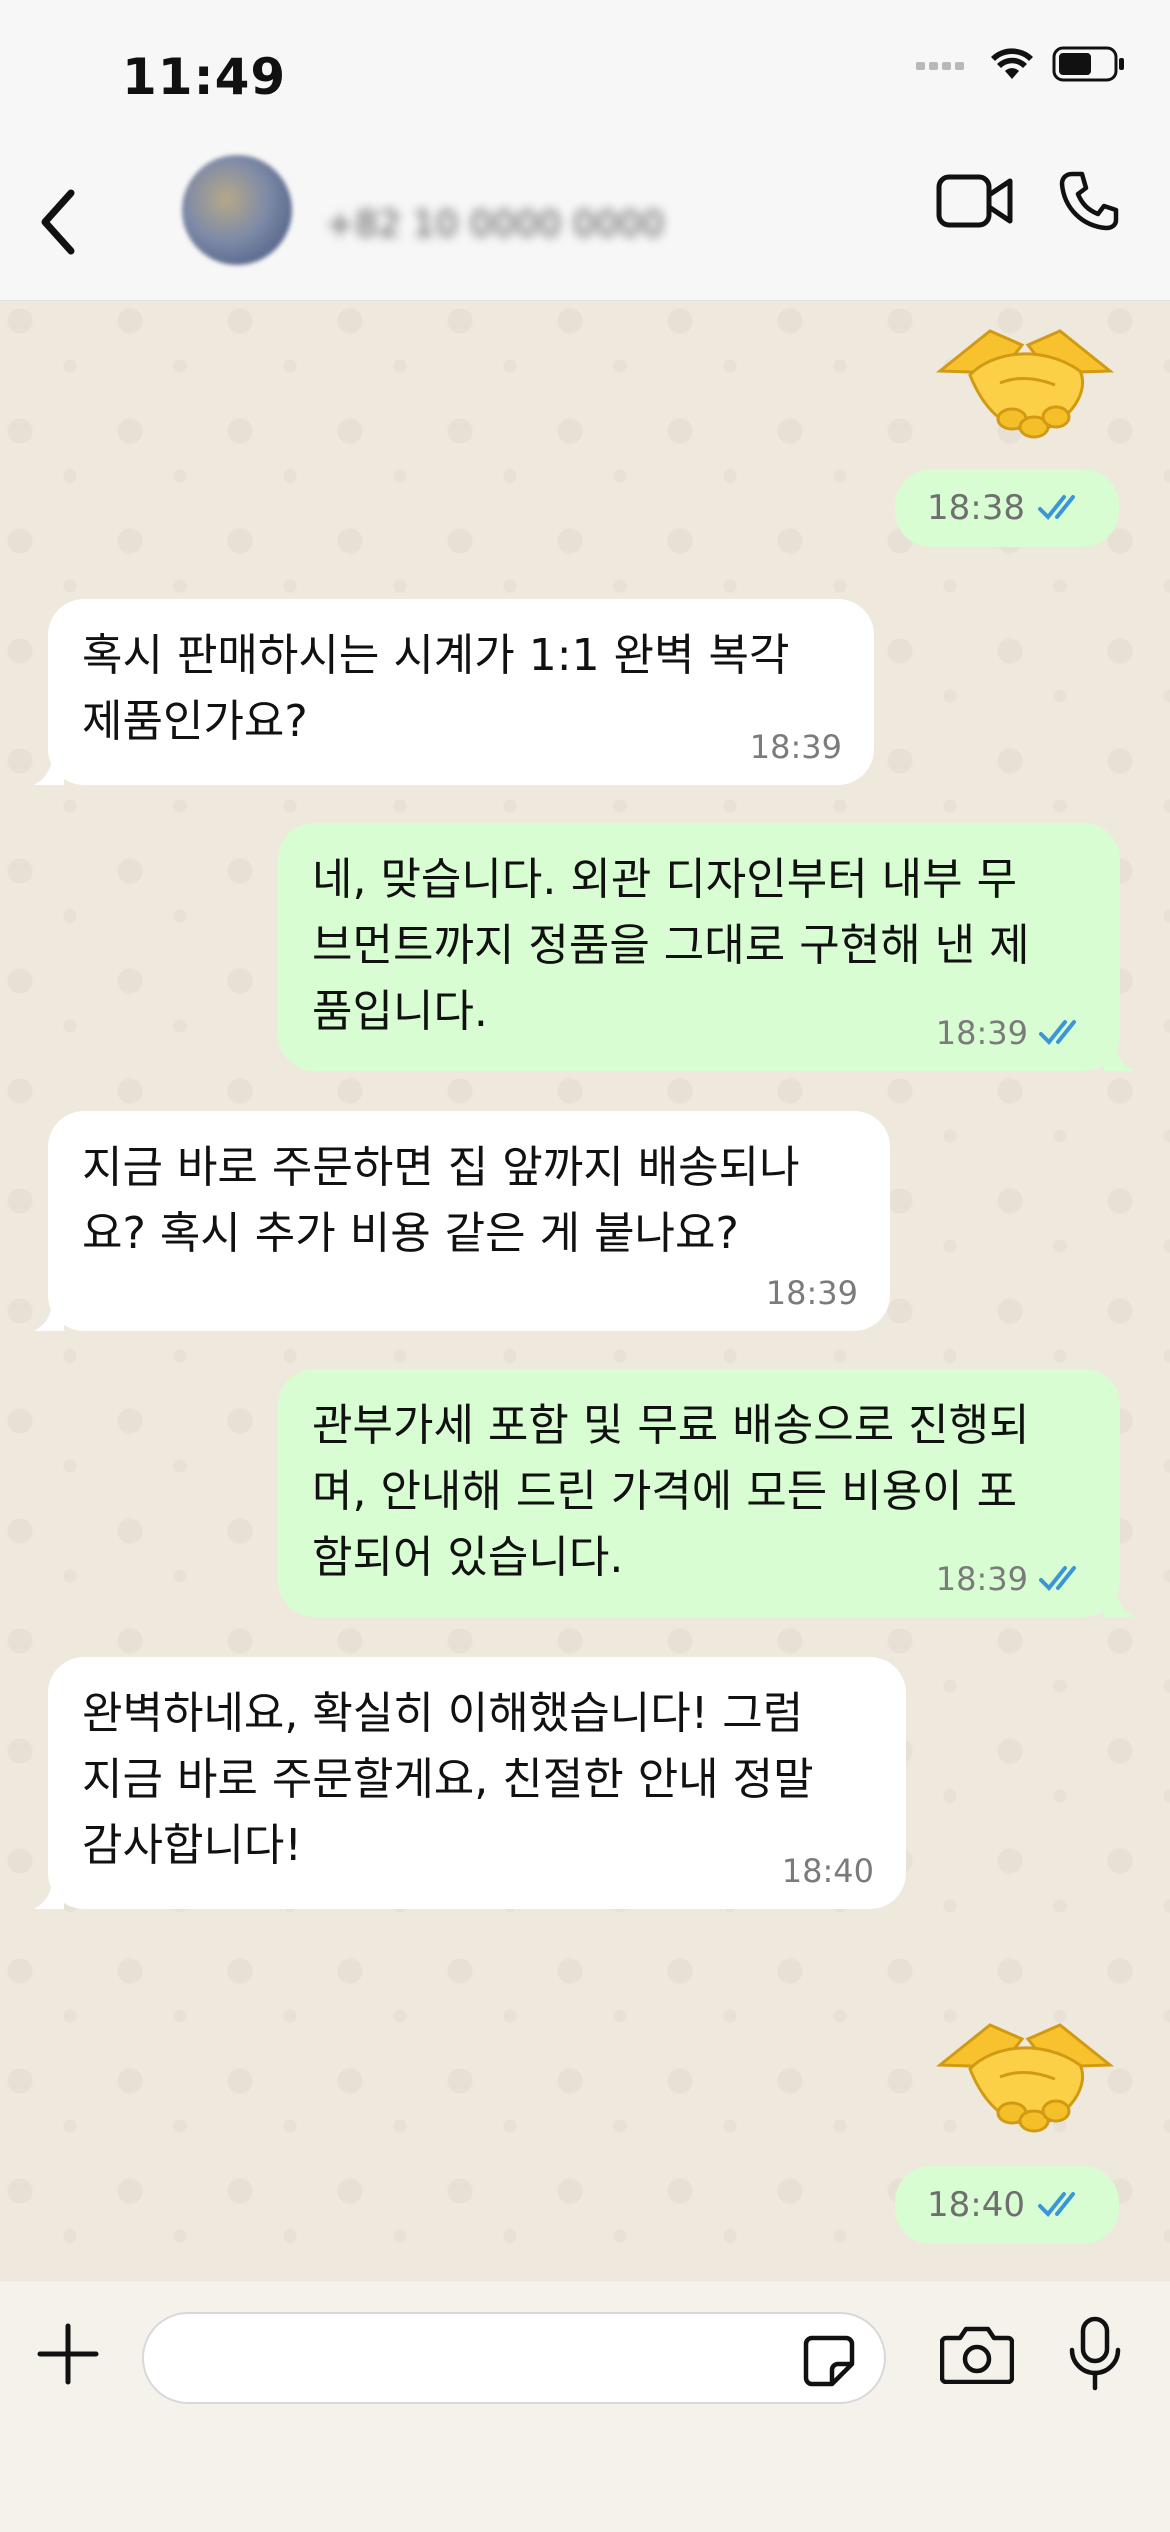  I want to click on contact-name: +82 10 0000 0000, so click(510, 225).